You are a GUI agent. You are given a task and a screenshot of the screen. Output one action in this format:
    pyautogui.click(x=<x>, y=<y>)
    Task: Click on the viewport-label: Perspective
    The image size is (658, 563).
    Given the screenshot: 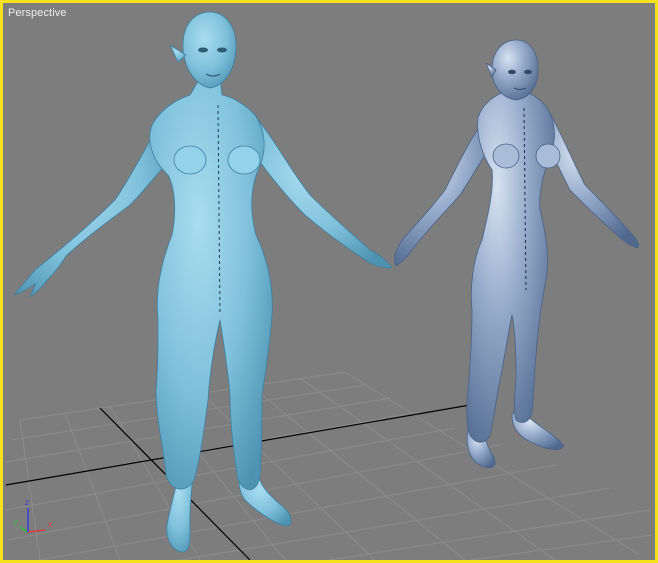 What is the action you would take?
    pyautogui.click(x=37, y=13)
    